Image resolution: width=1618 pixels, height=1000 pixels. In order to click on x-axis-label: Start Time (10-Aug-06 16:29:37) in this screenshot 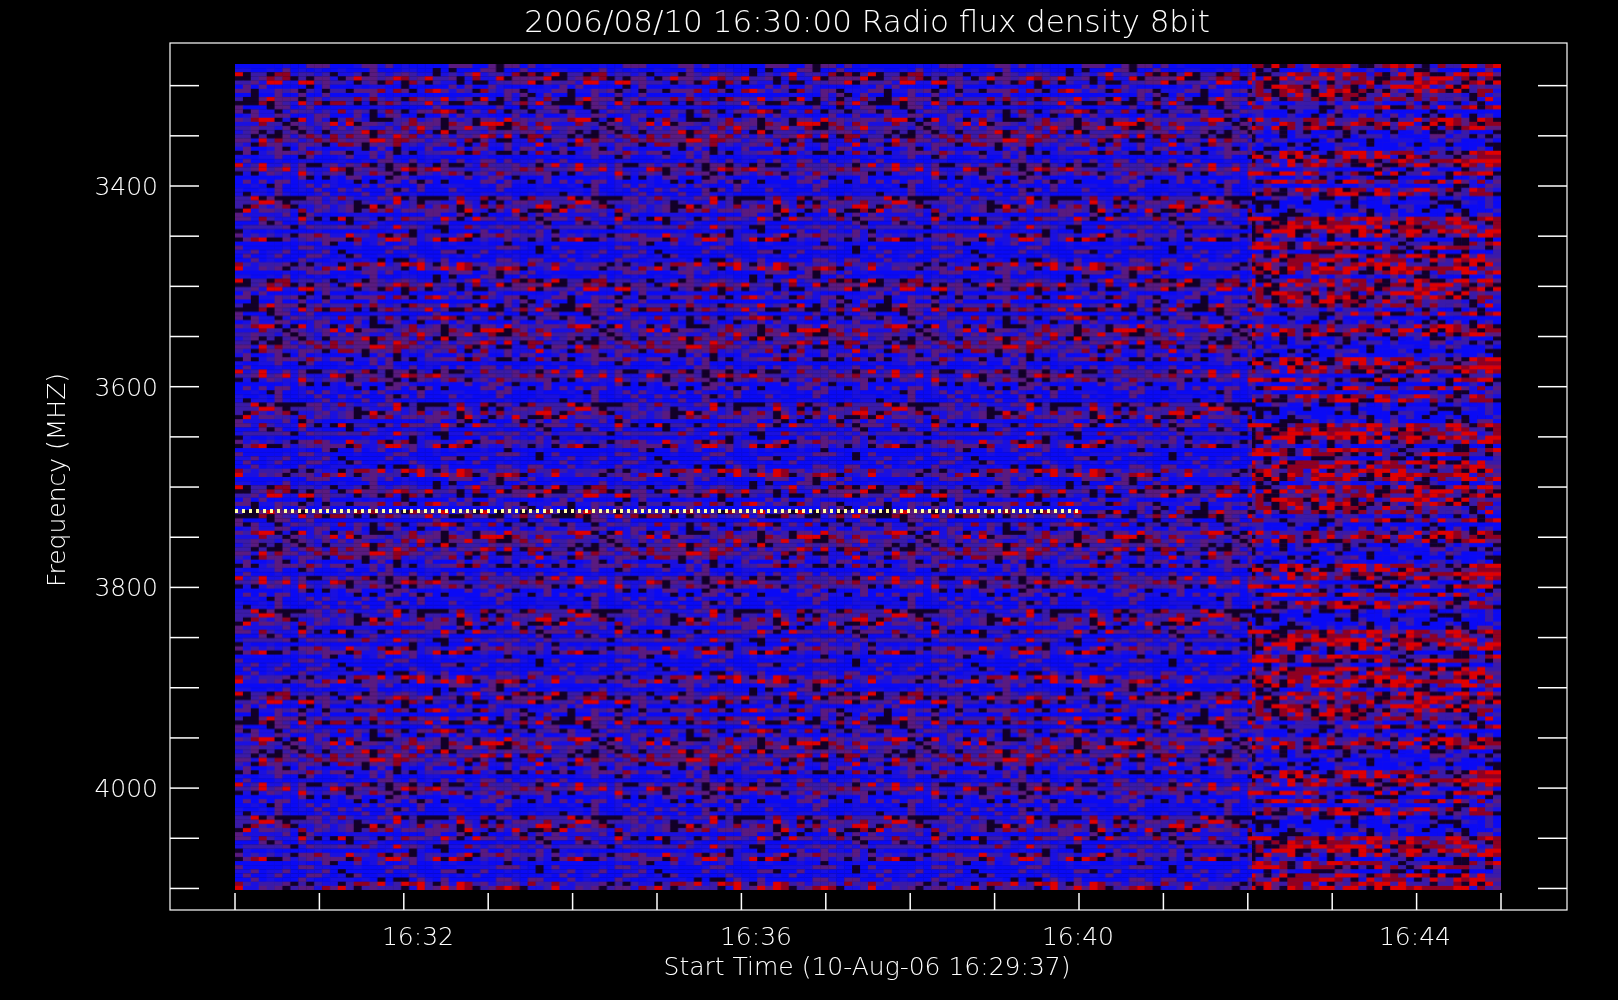, I will do `click(867, 966)`.